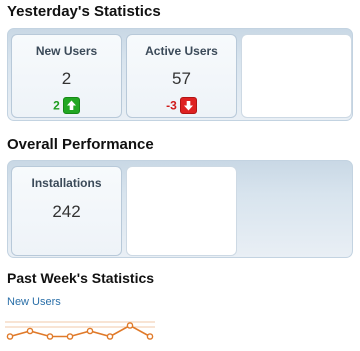 This screenshot has width=360, height=351. I want to click on arrow-up-icon, so click(71, 105).